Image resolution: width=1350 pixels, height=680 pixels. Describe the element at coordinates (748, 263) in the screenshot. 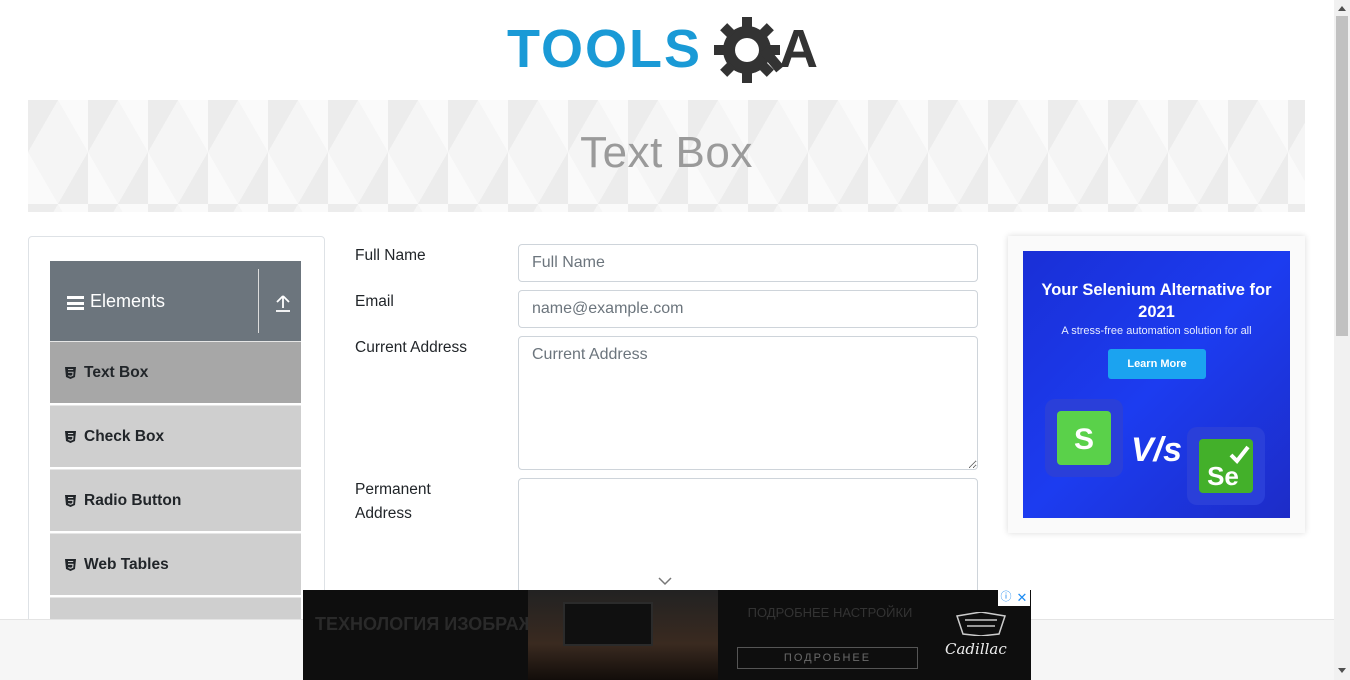

I see `full-name-input` at that location.